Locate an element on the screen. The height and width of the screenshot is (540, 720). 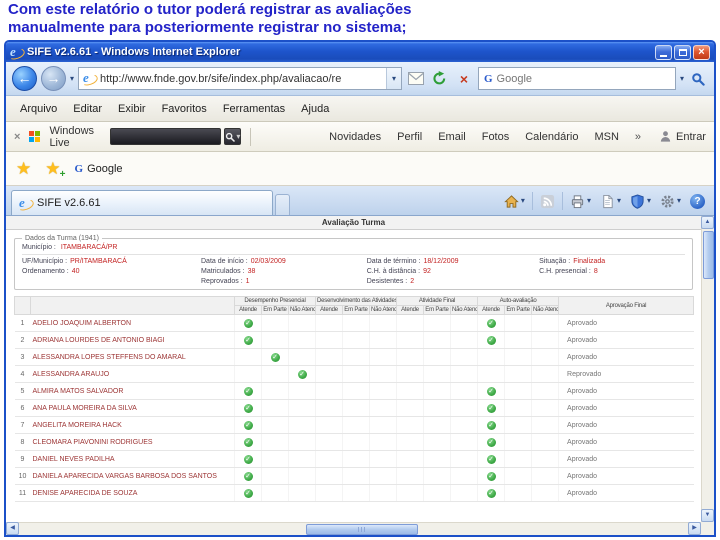
live-search-input is located at coordinates (165, 136).